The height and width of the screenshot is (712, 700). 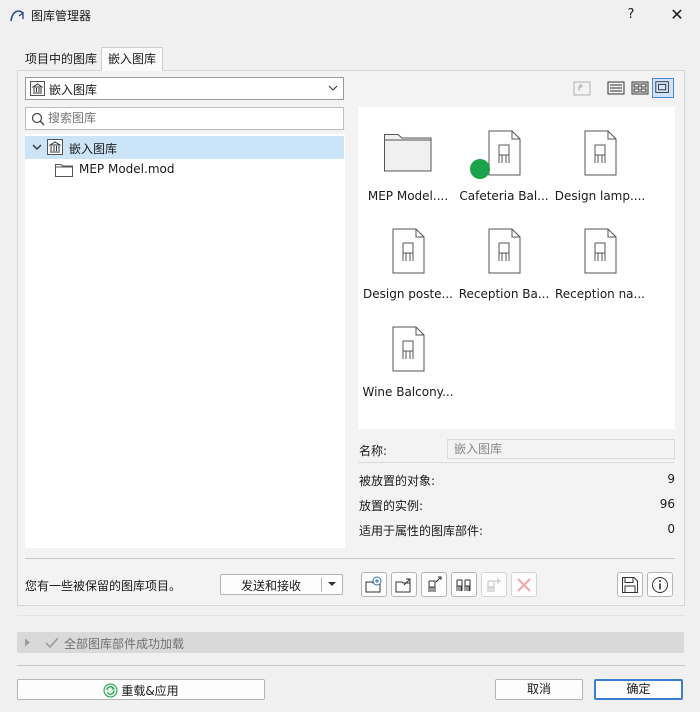 I want to click on info-icon, so click(x=660, y=585).